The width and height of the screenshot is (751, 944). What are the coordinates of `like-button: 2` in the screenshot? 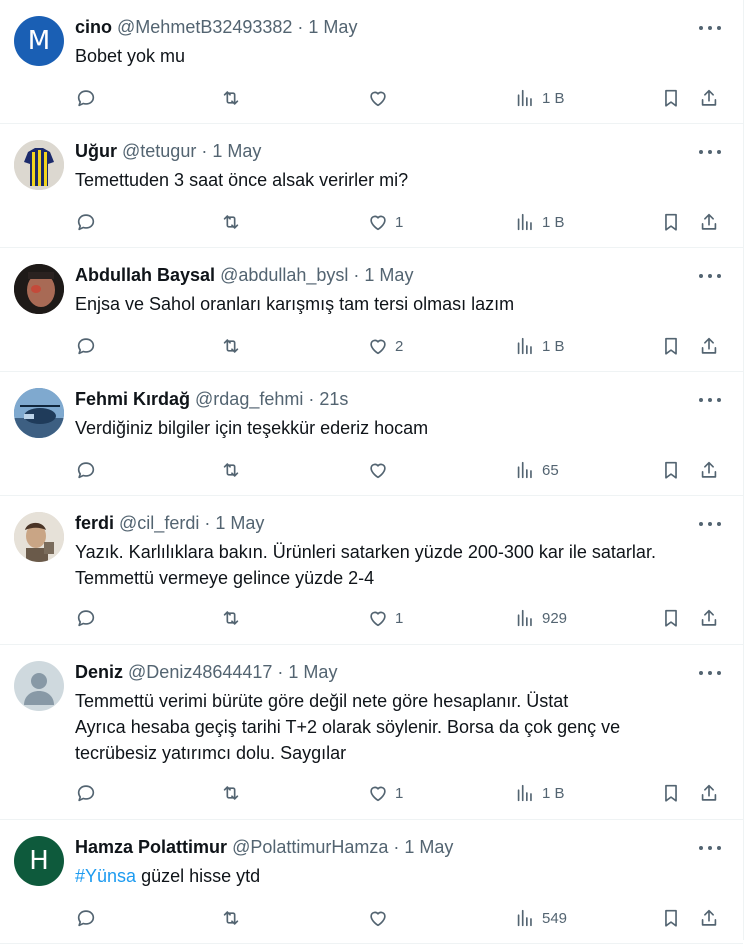 It's located at (385, 346).